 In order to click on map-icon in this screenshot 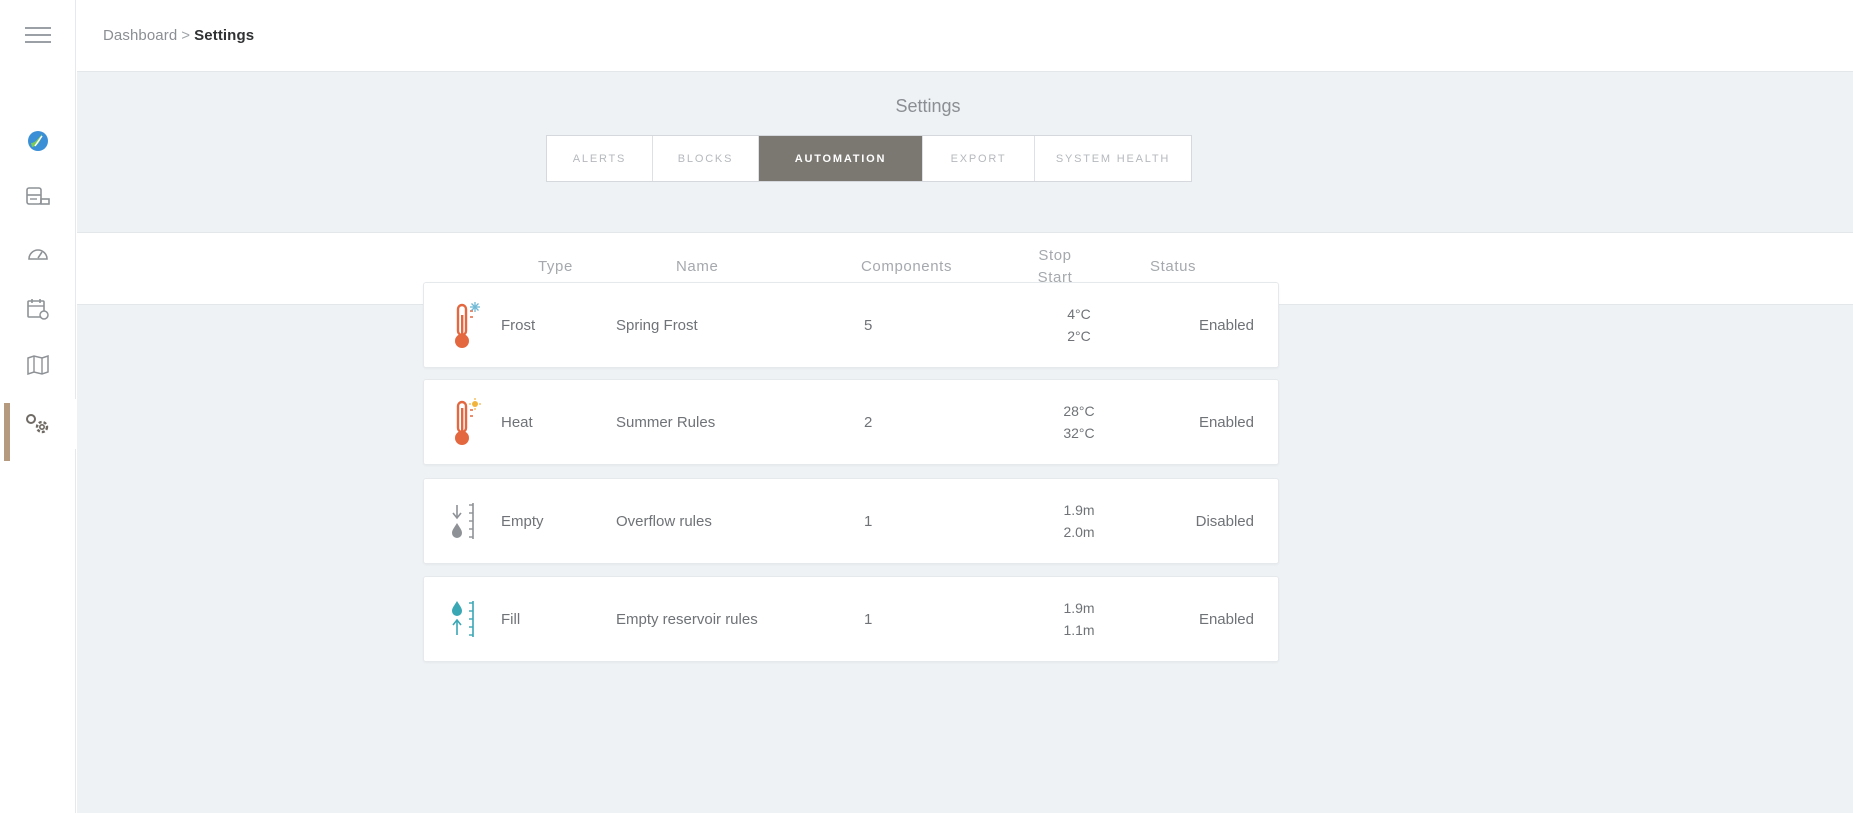, I will do `click(38, 365)`.